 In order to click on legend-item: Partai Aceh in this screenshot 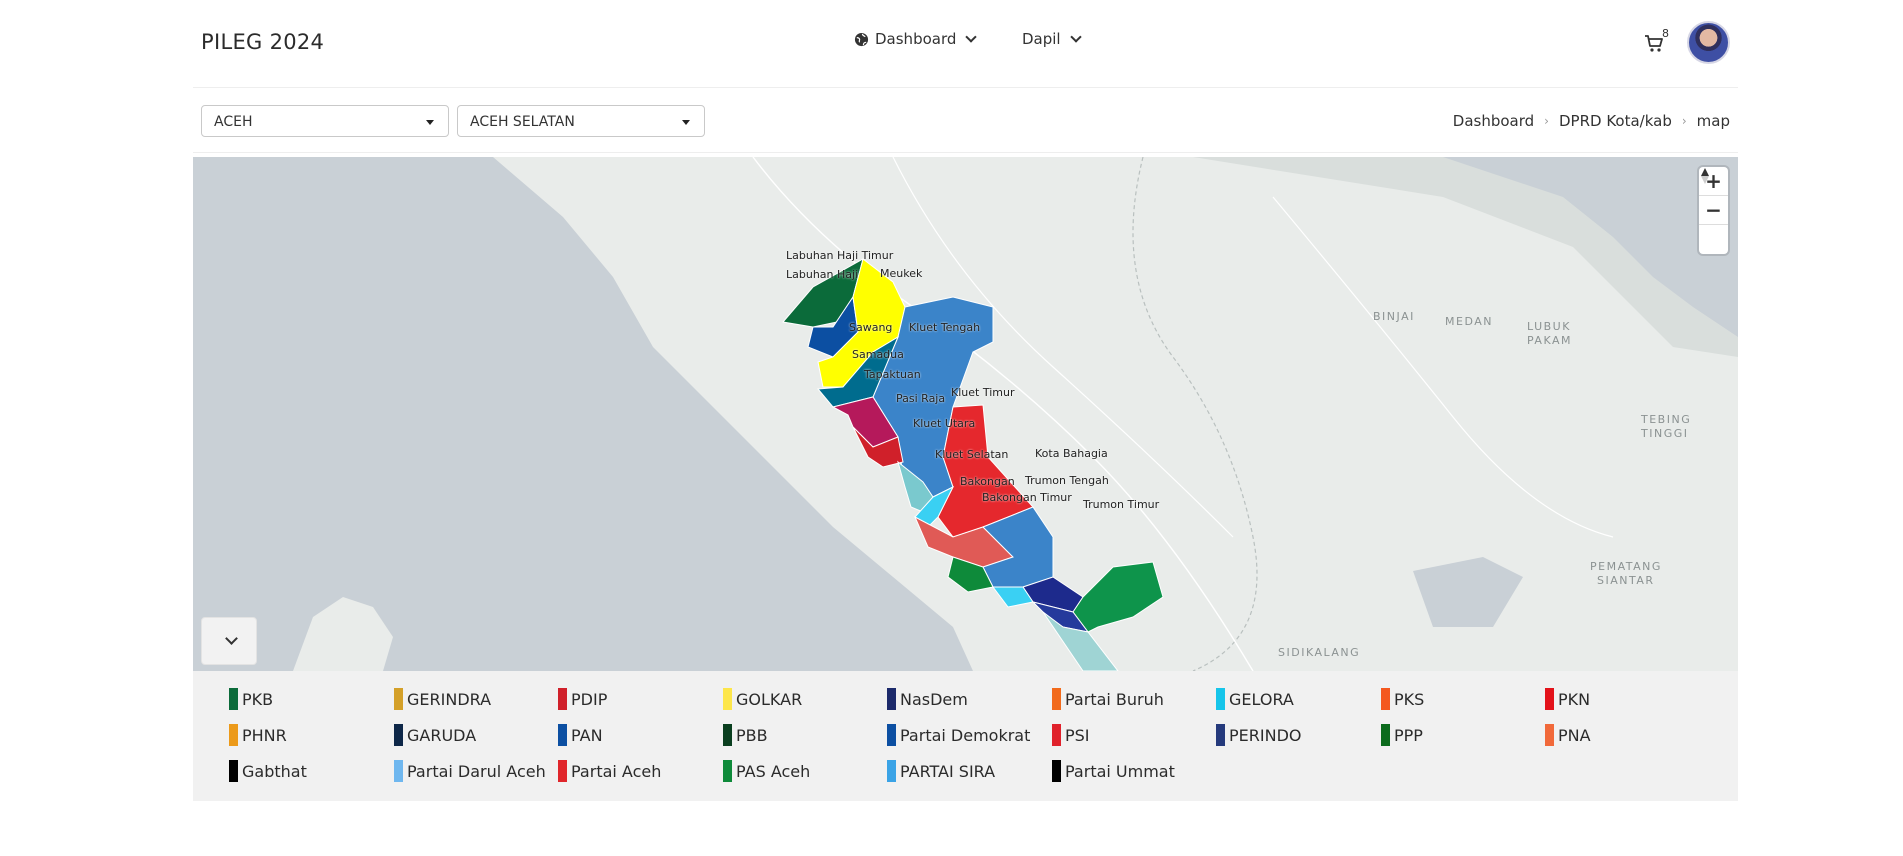, I will do `click(609, 771)`.